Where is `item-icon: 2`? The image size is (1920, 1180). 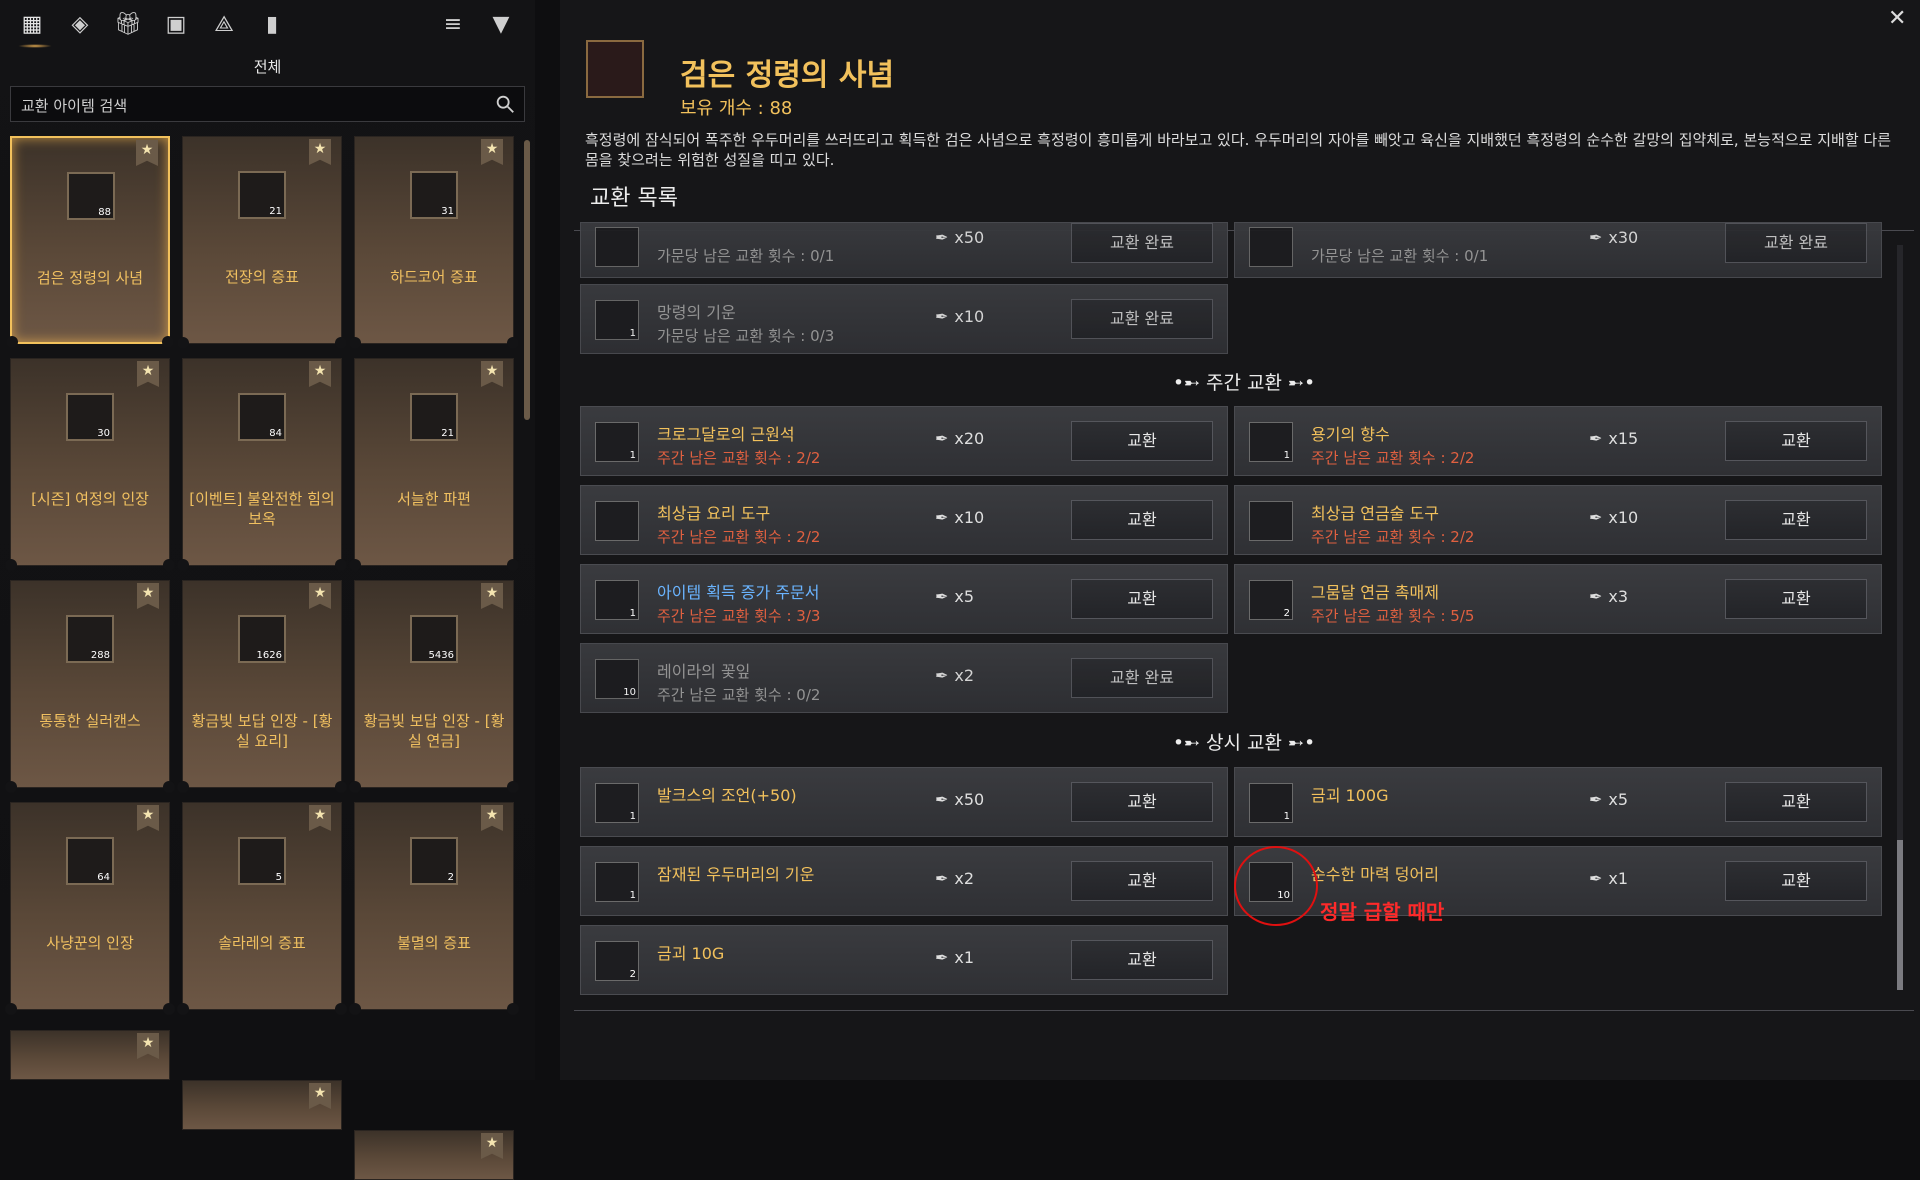 item-icon: 2 is located at coordinates (434, 861).